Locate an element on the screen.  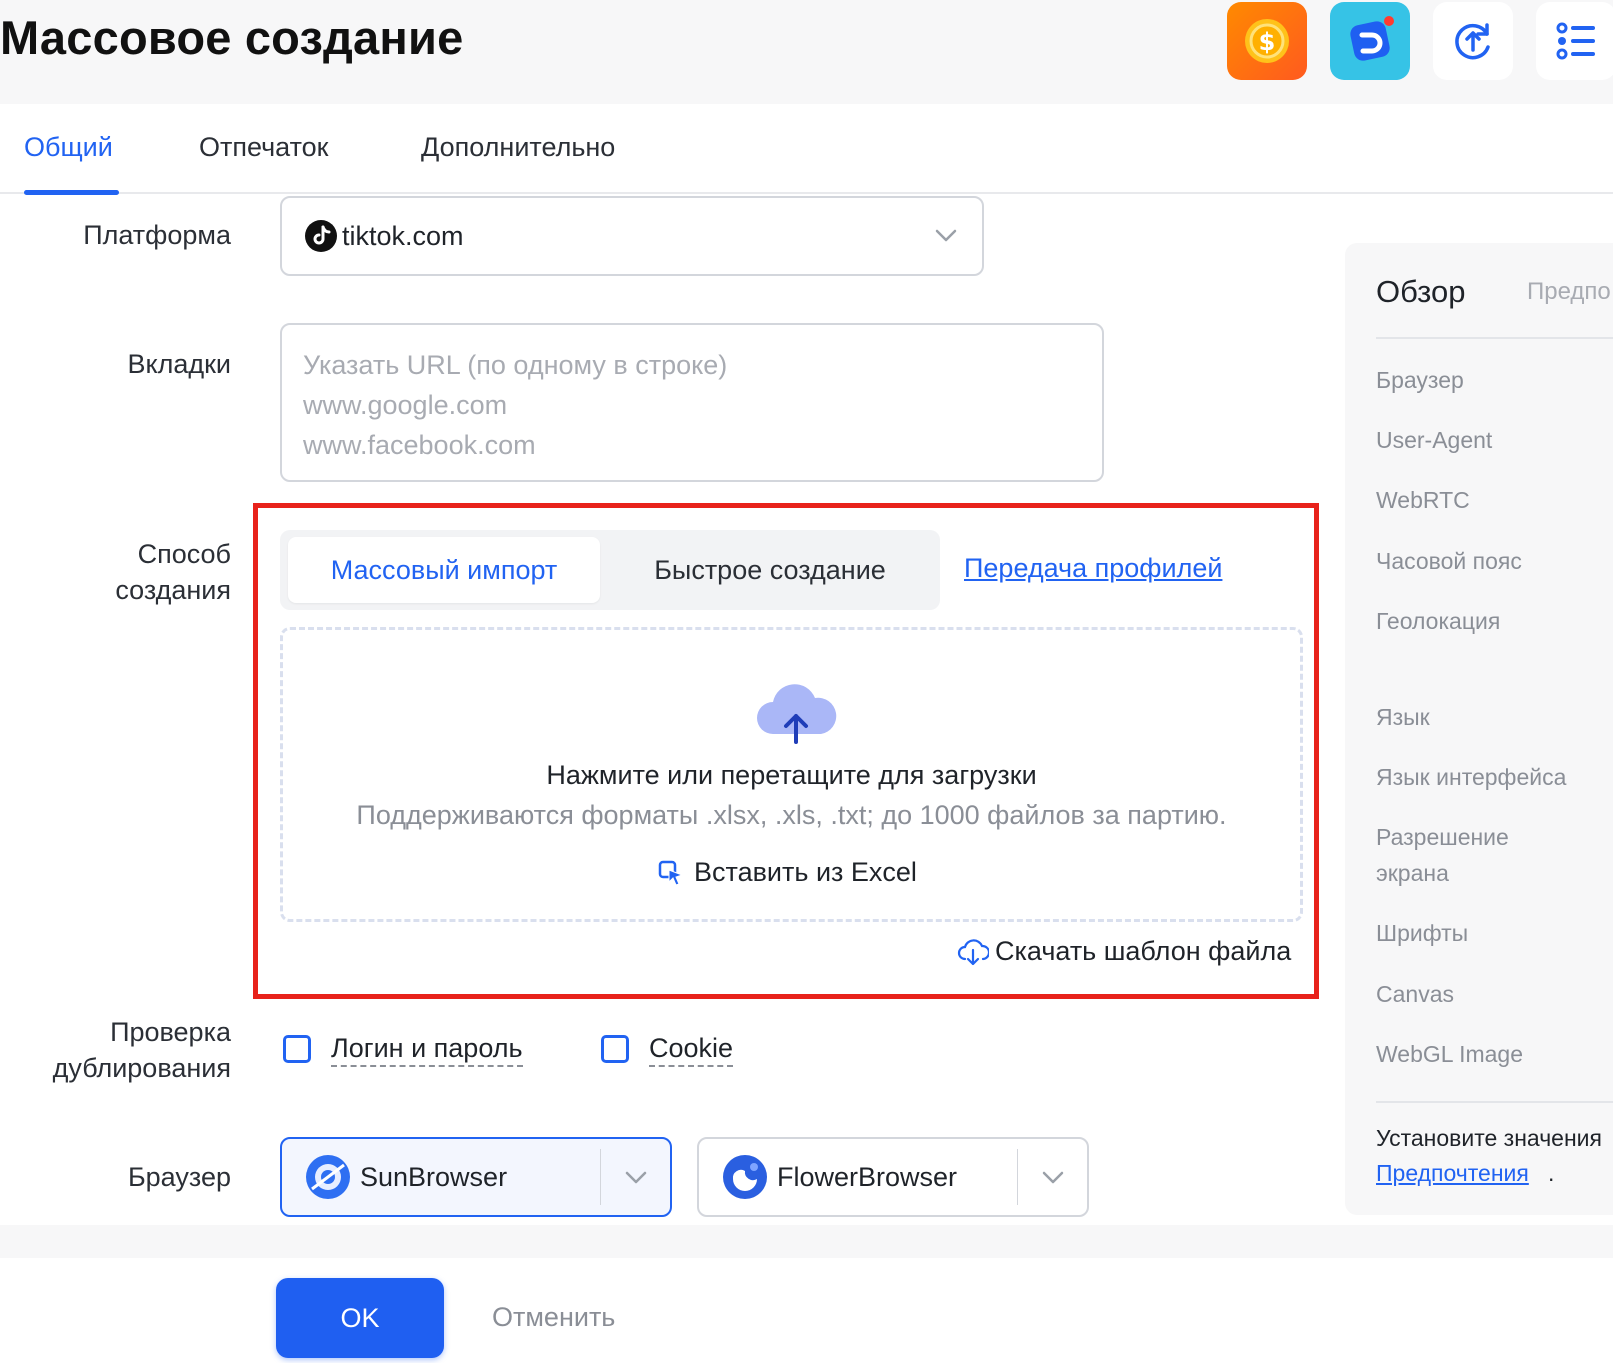
creation-method-segmented: Массовый импорт Быстрое создание is located at coordinates (610, 570).